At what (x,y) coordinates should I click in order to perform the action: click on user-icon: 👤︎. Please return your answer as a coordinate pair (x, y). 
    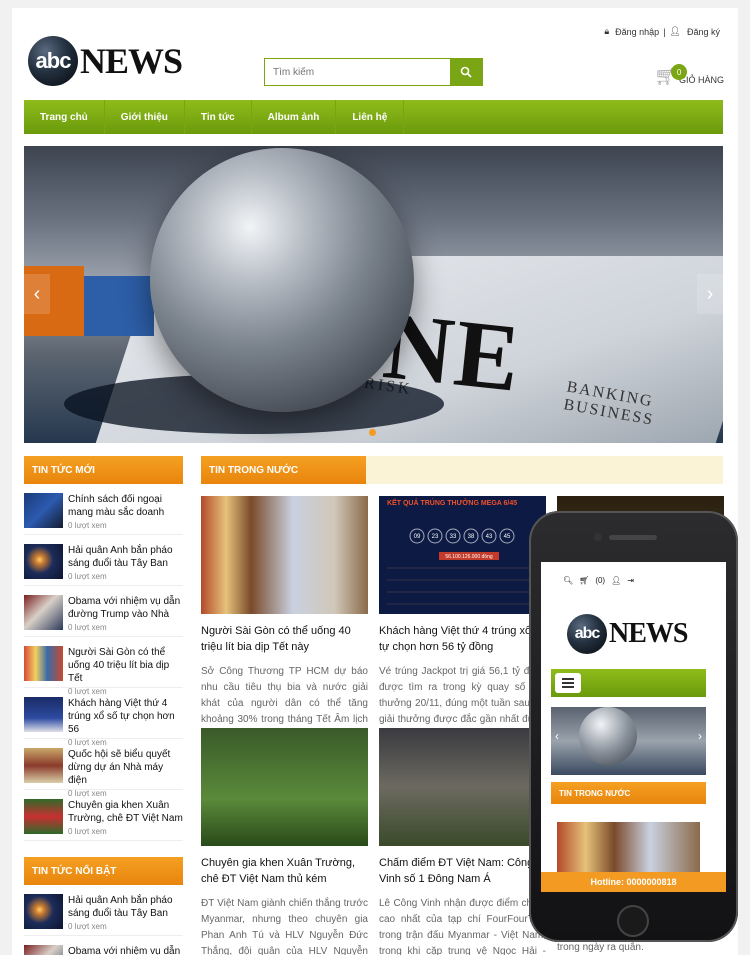
    Looking at the image, I should click on (616, 580).